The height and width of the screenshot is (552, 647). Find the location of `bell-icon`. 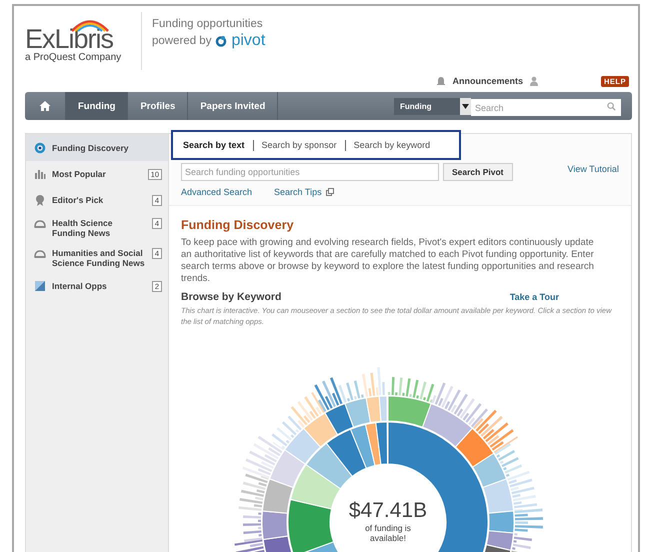

bell-icon is located at coordinates (441, 81).